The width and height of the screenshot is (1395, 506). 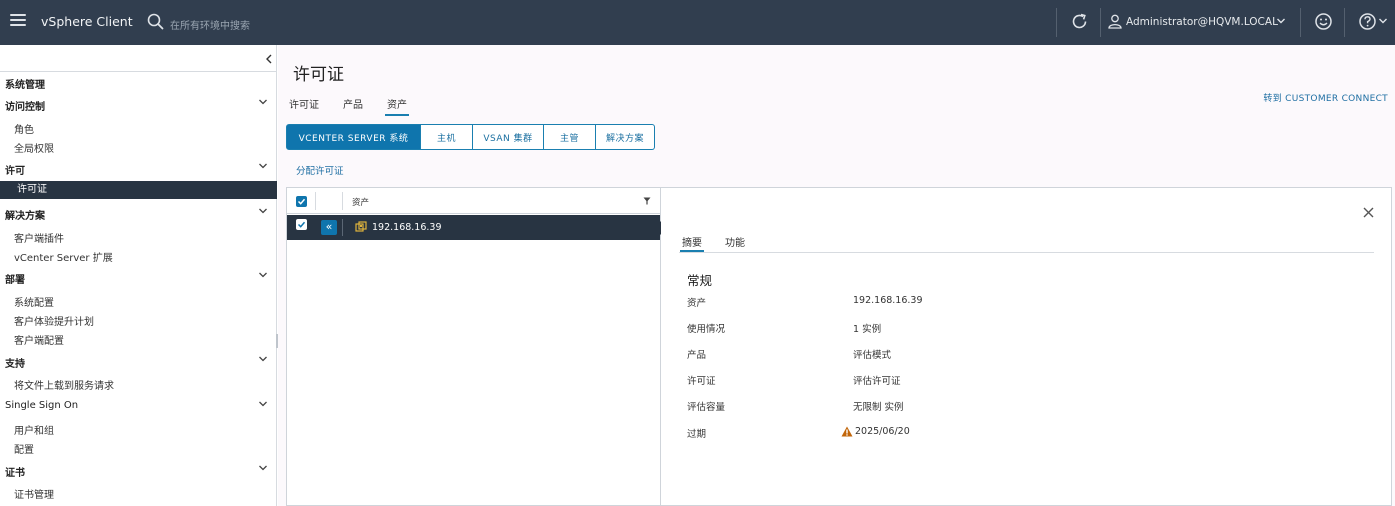 I want to click on detail-value: 无限制 实例, so click(x=878, y=407).